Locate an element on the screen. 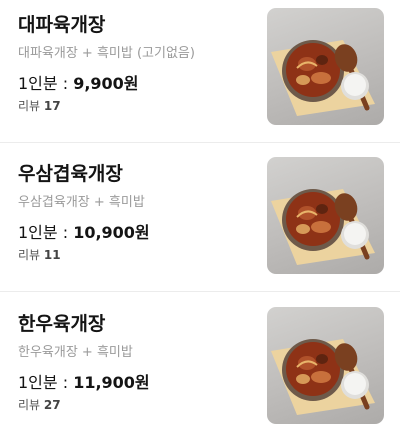 The width and height of the screenshot is (400, 435). menu-item-review: 리뷰 27 is located at coordinates (39, 404).